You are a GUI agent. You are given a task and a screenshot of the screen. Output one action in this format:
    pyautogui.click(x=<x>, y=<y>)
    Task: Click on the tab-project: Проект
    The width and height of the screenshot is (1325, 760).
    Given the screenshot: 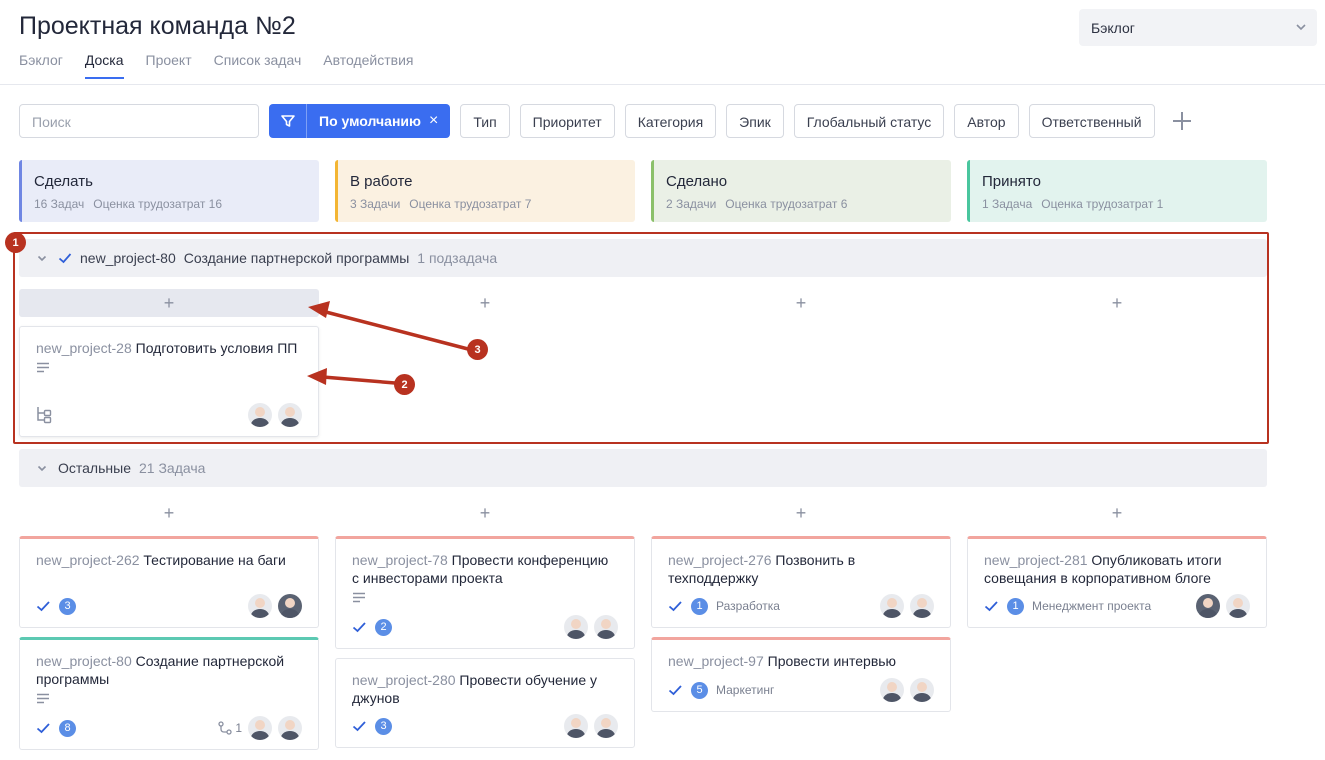 What is the action you would take?
    pyautogui.click(x=169, y=65)
    